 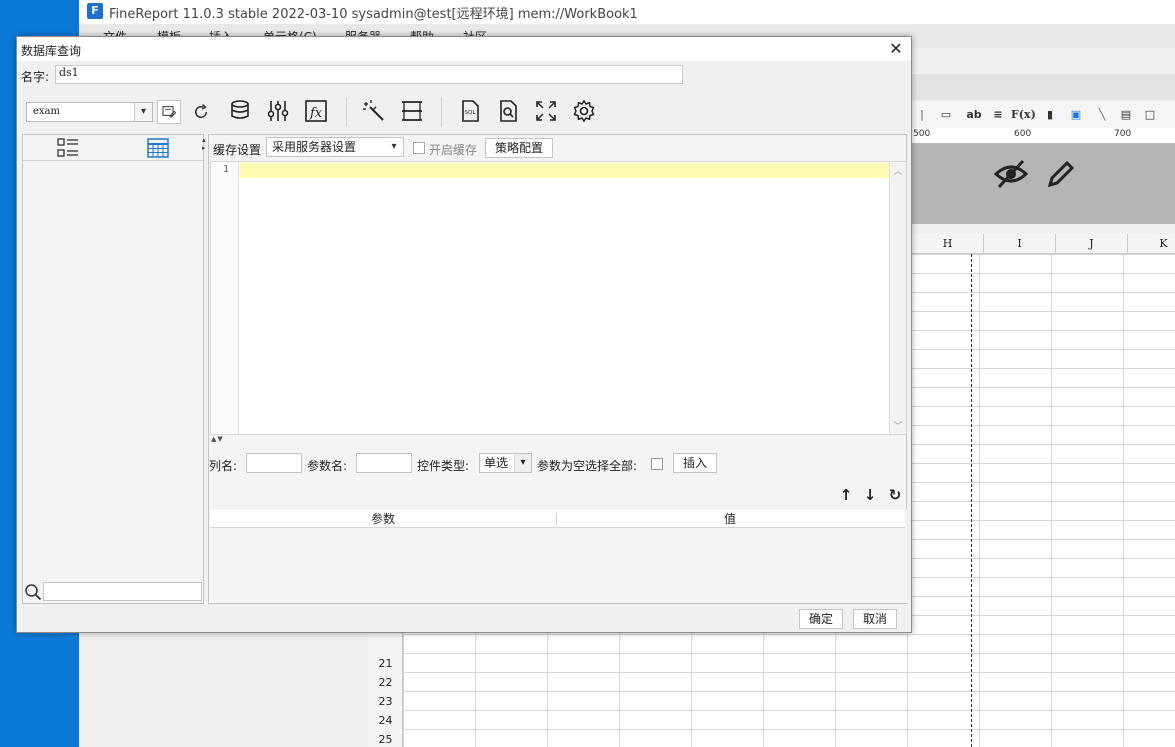 What do you see at coordinates (223, 466) in the screenshot?
I see `column-name-label: 列名:` at bounding box center [223, 466].